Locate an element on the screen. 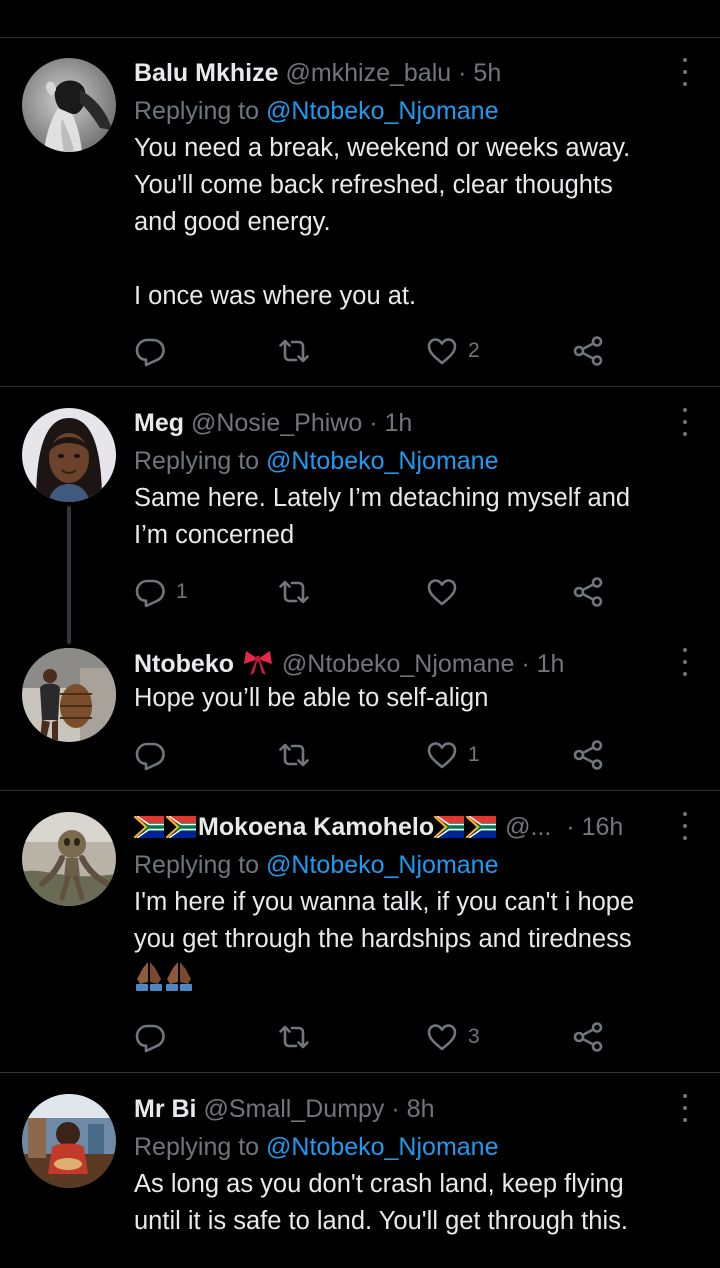 This screenshot has width=720, height=1268. display-name: Meg is located at coordinates (159, 423).